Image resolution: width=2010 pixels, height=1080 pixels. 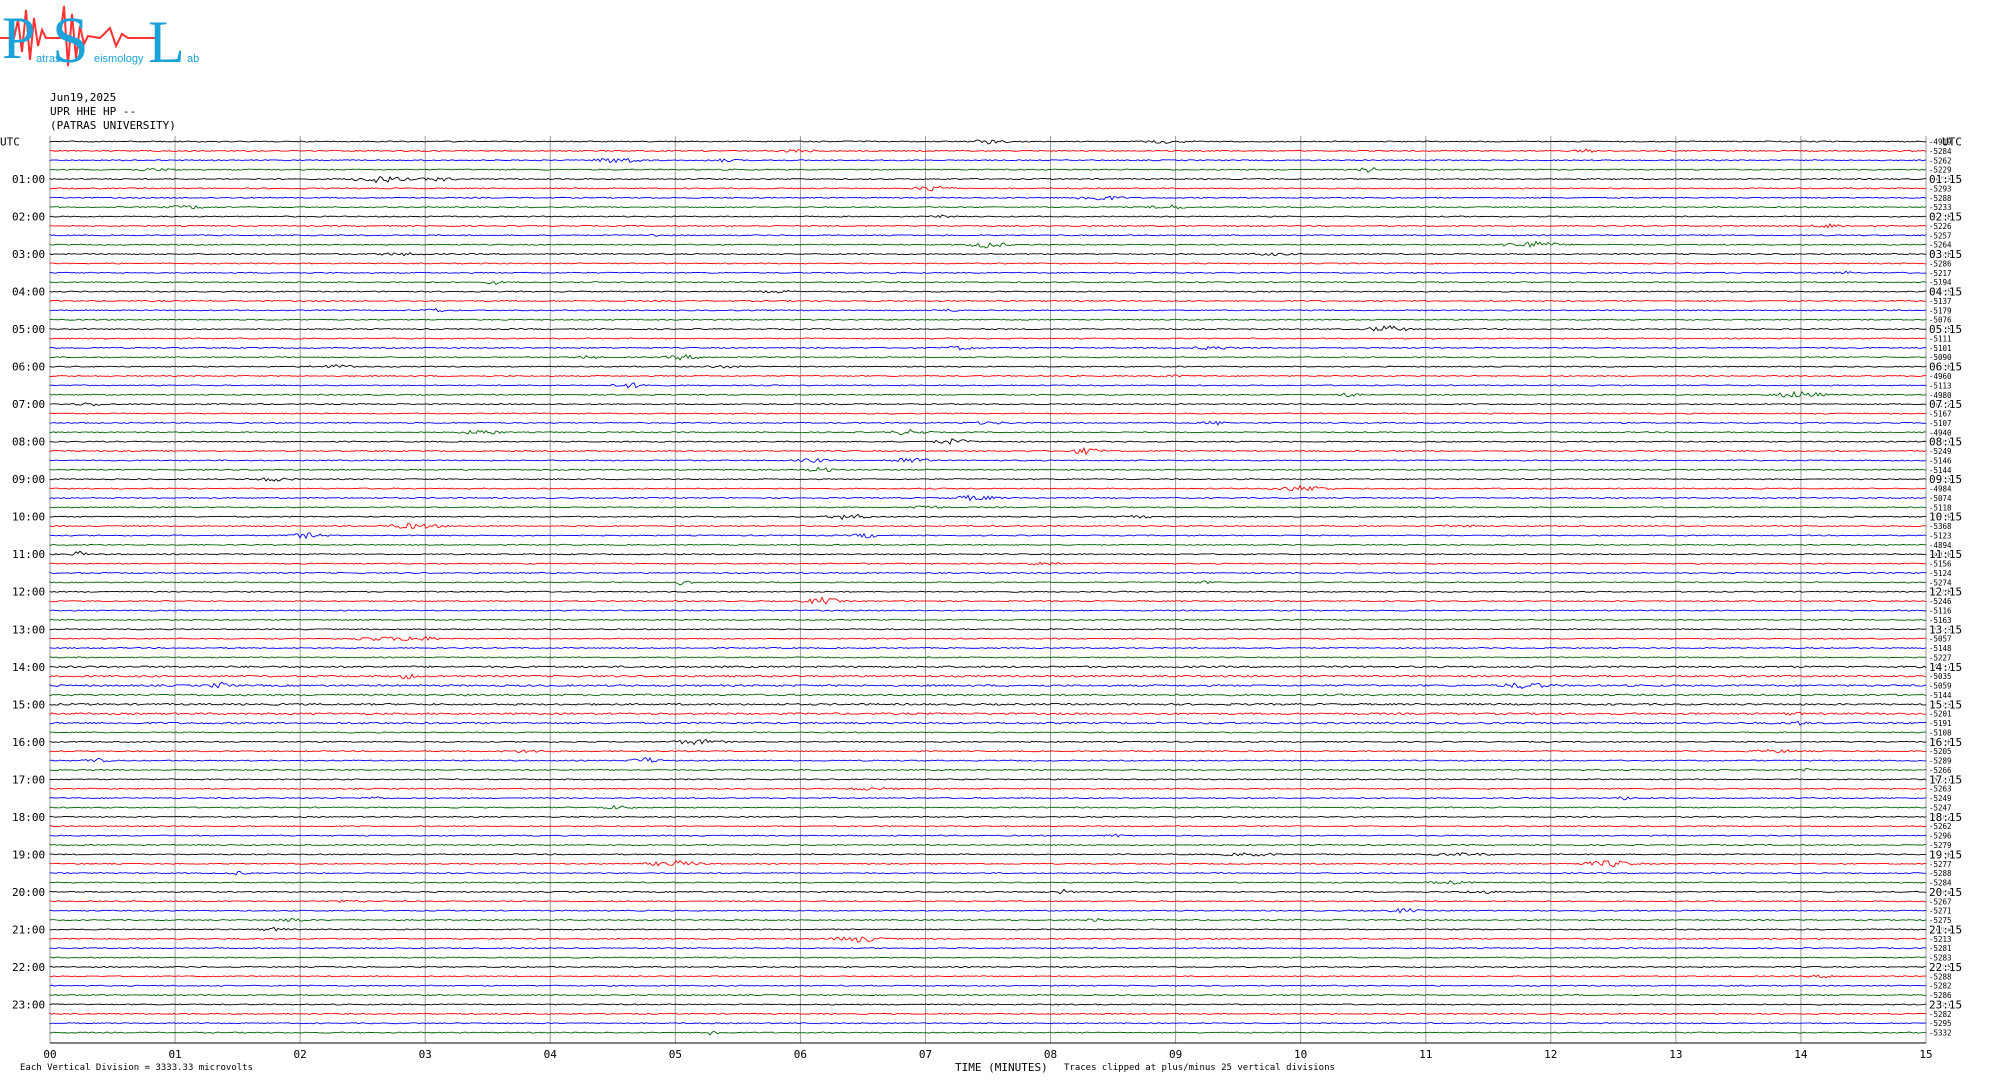 I want to click on right-hour-label: 18:15, so click(x=1945, y=817).